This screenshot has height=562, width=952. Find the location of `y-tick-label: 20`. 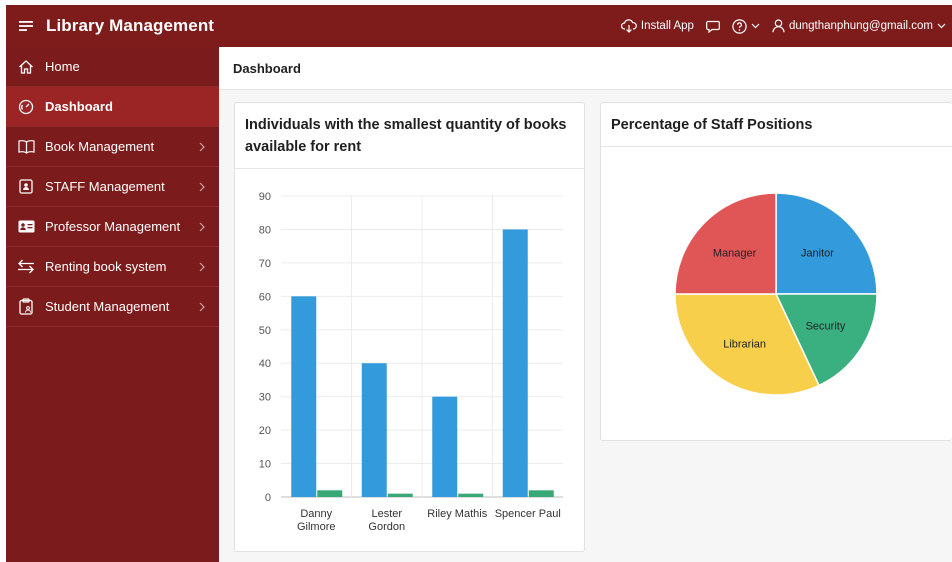

y-tick-label: 20 is located at coordinates (265, 431).